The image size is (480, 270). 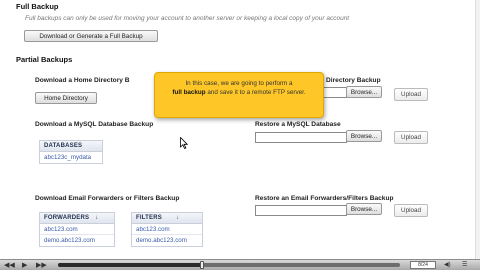 What do you see at coordinates (9, 265) in the screenshot?
I see `rewind-icon: ◀◀` at bounding box center [9, 265].